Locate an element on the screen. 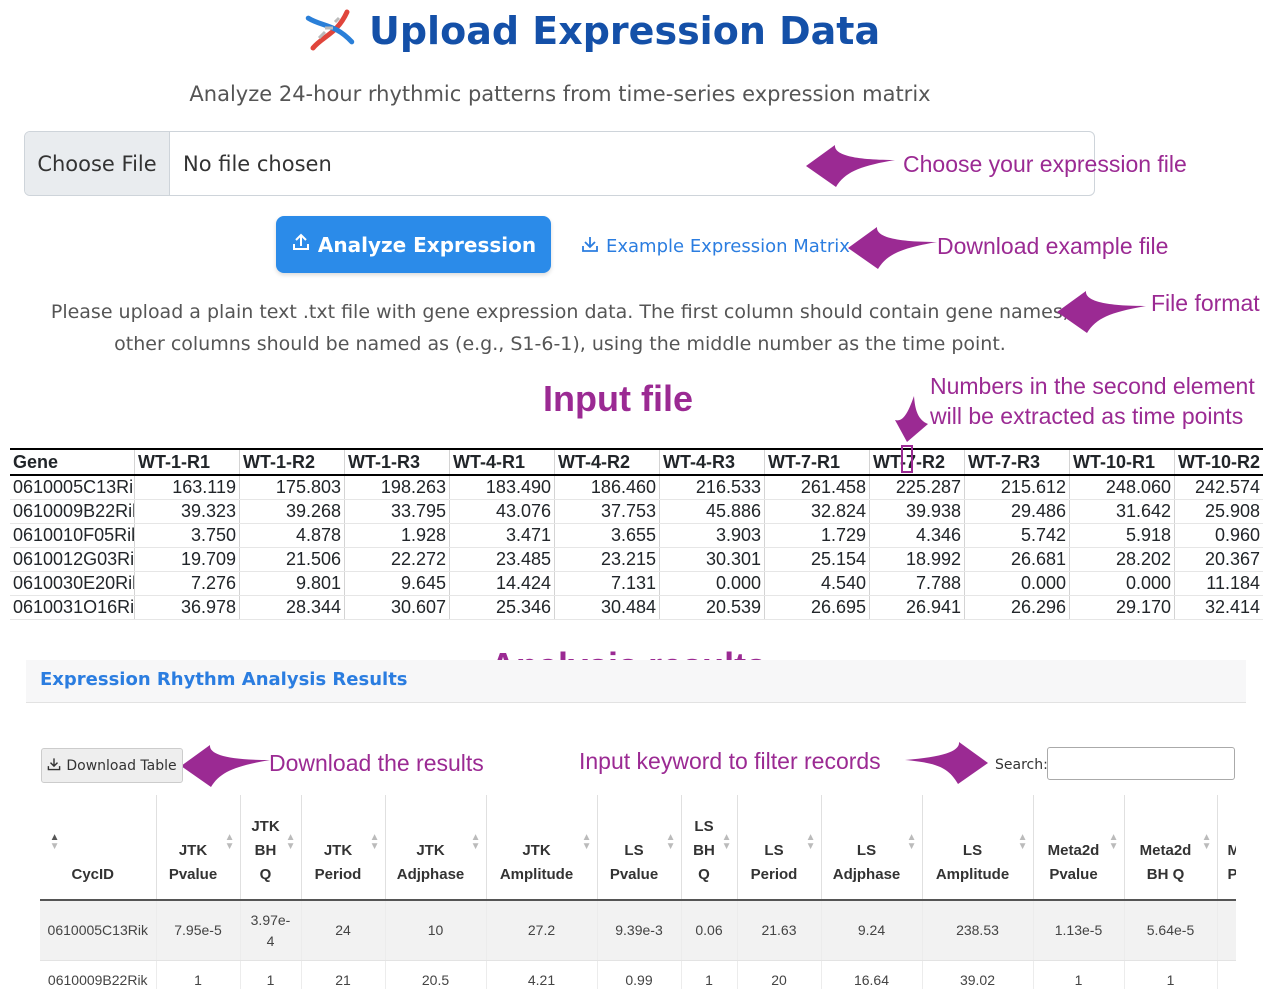 The image size is (1280, 989). value-cell: 26.681 is located at coordinates (1017, 559).